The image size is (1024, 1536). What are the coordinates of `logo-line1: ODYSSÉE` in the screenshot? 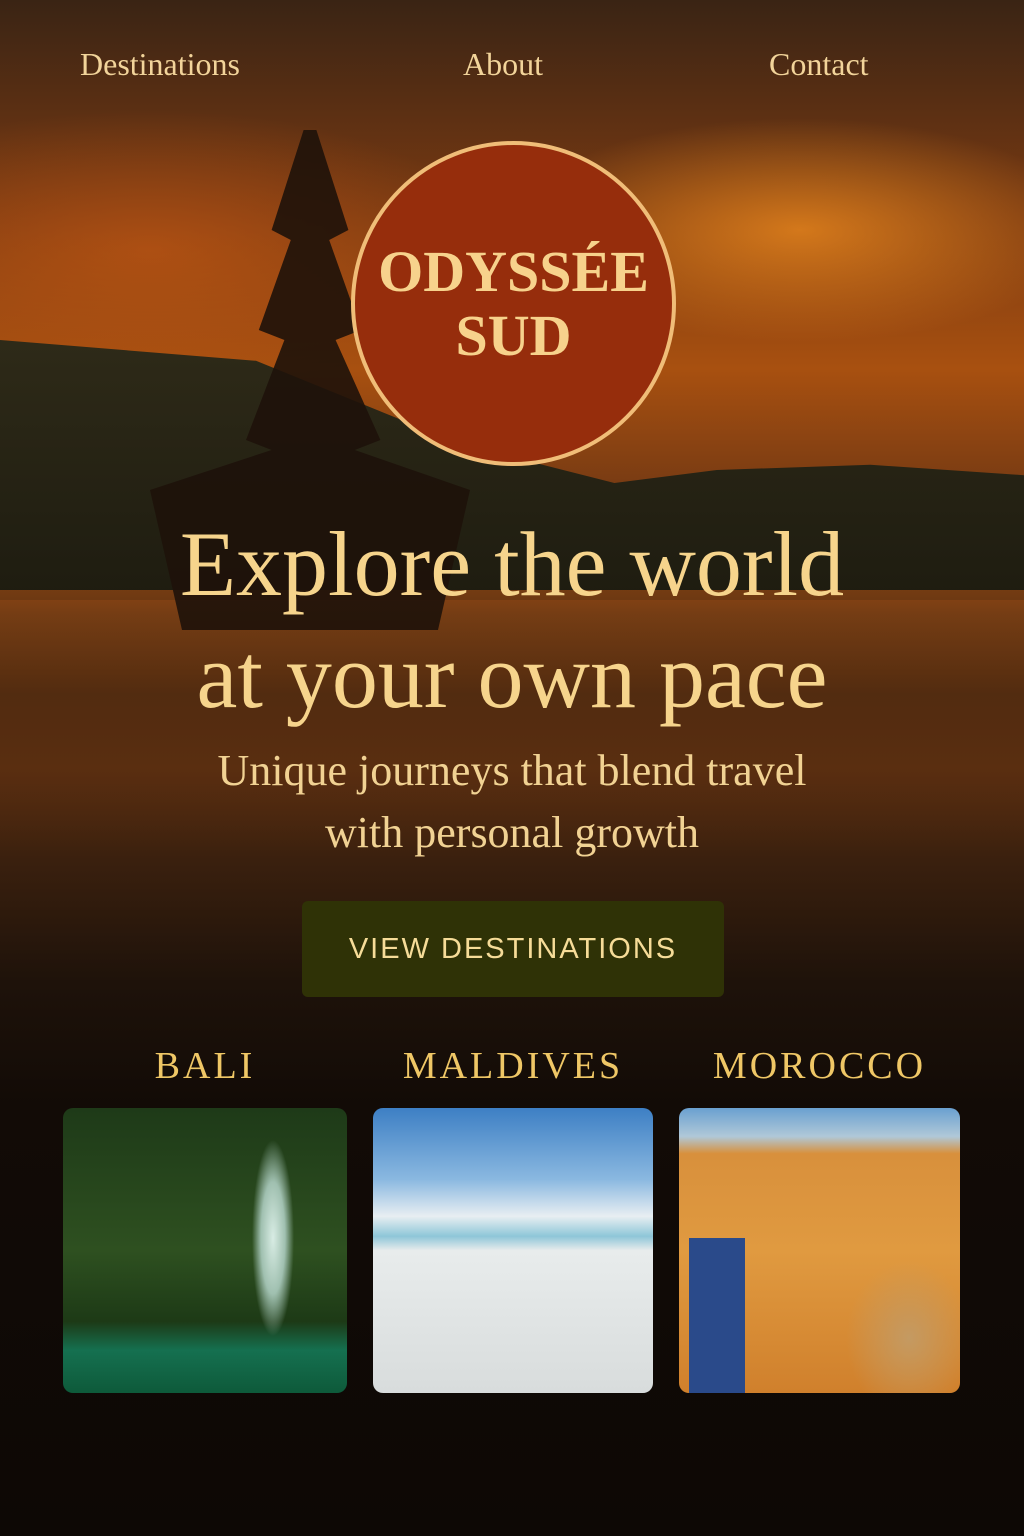 It's located at (513, 271).